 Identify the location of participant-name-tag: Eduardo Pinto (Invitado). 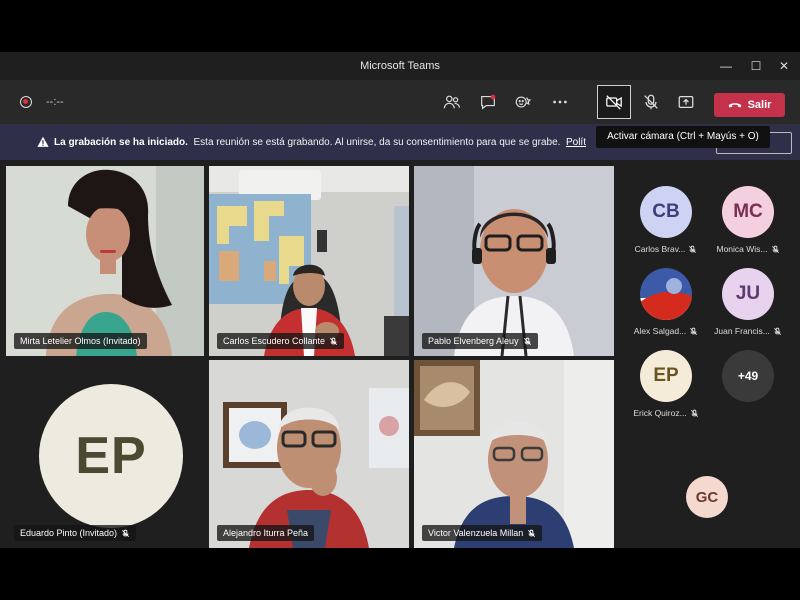
(75, 533).